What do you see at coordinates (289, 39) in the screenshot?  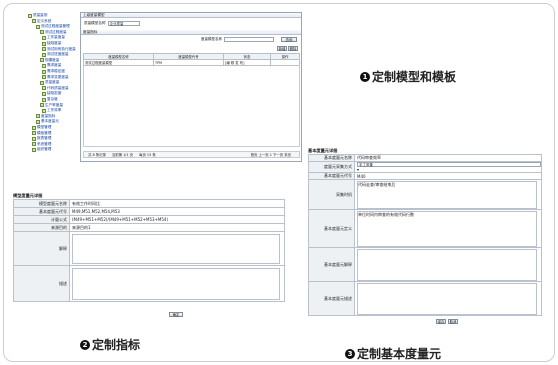 I see `search-button: 查询` at bounding box center [289, 39].